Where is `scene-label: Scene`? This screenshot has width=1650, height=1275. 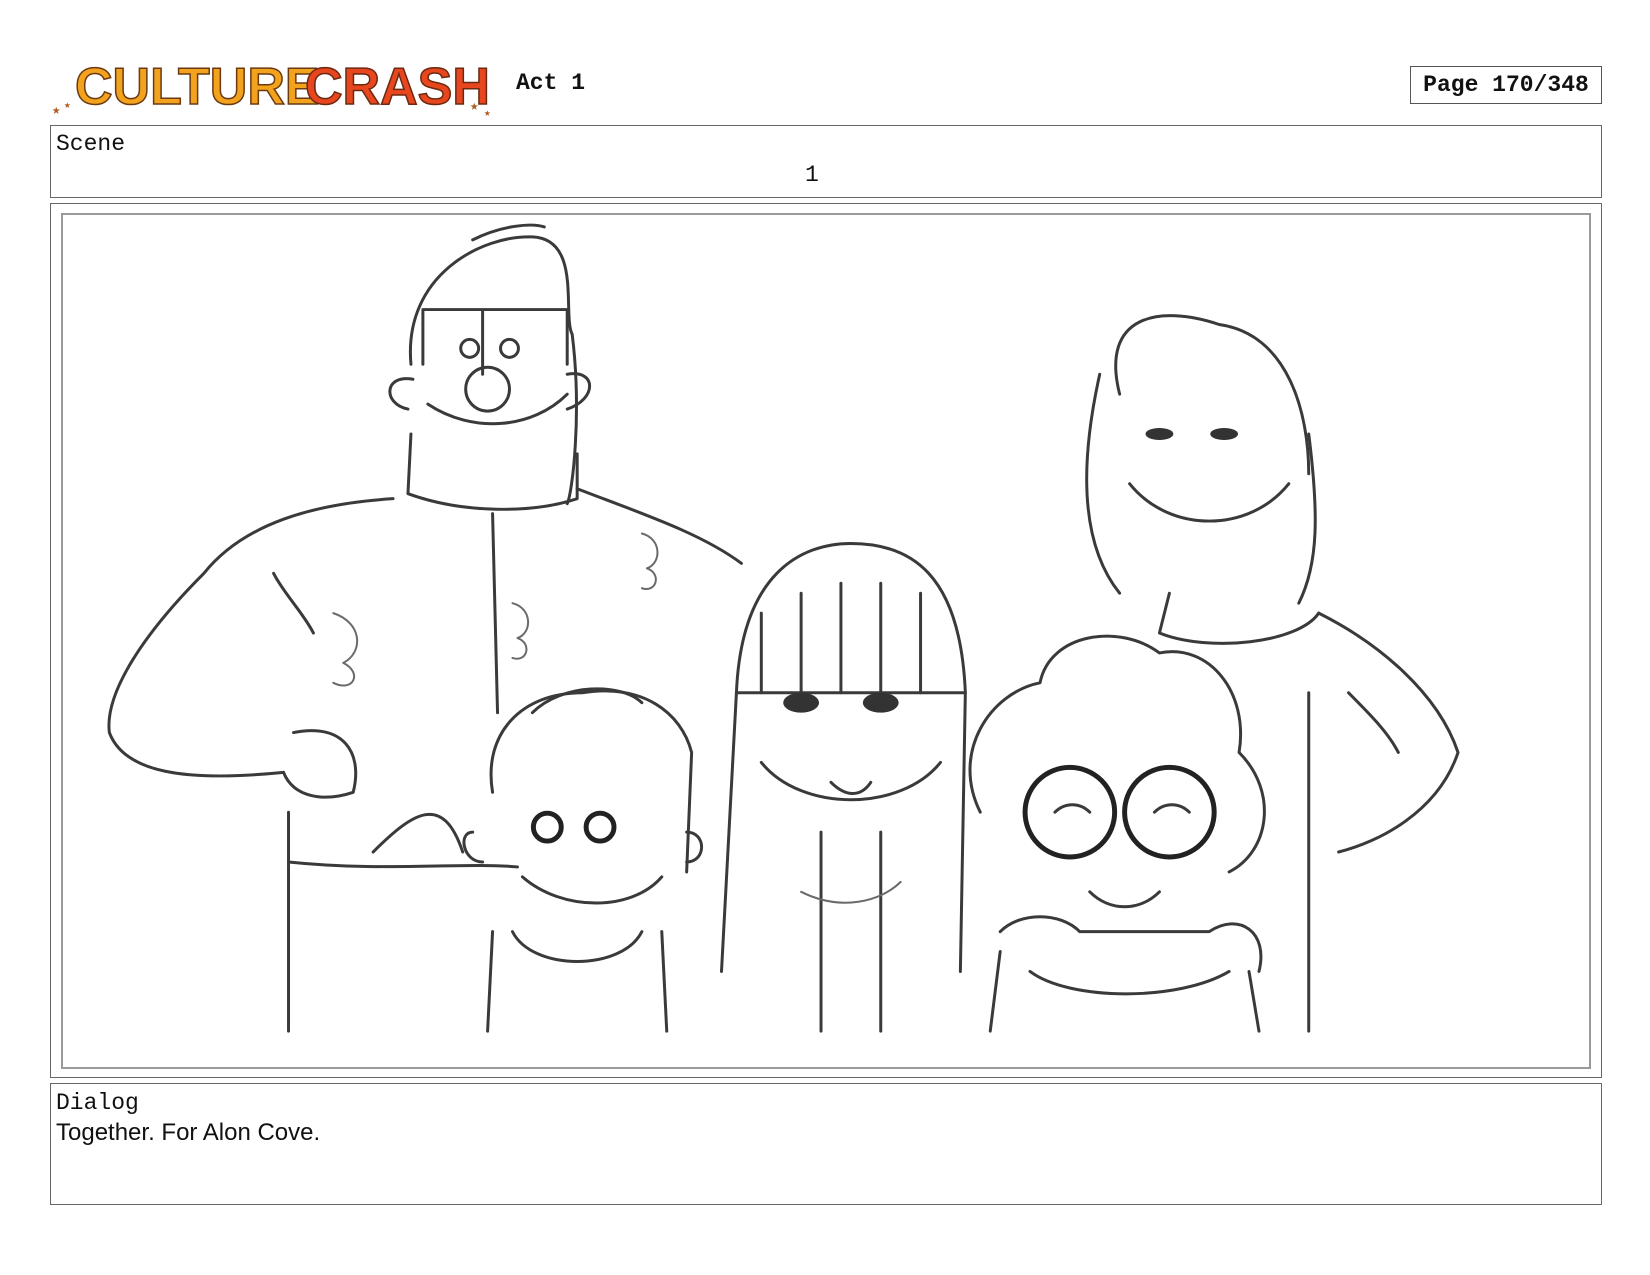
scene-label: Scene is located at coordinates (91, 144).